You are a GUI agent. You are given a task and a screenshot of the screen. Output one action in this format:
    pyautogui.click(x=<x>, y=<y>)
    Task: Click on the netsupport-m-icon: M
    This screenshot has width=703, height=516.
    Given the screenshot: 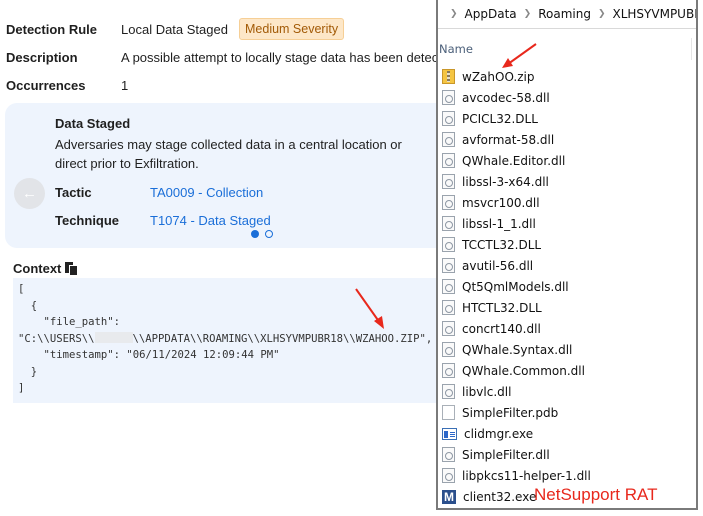 What is the action you would take?
    pyautogui.click(x=449, y=496)
    